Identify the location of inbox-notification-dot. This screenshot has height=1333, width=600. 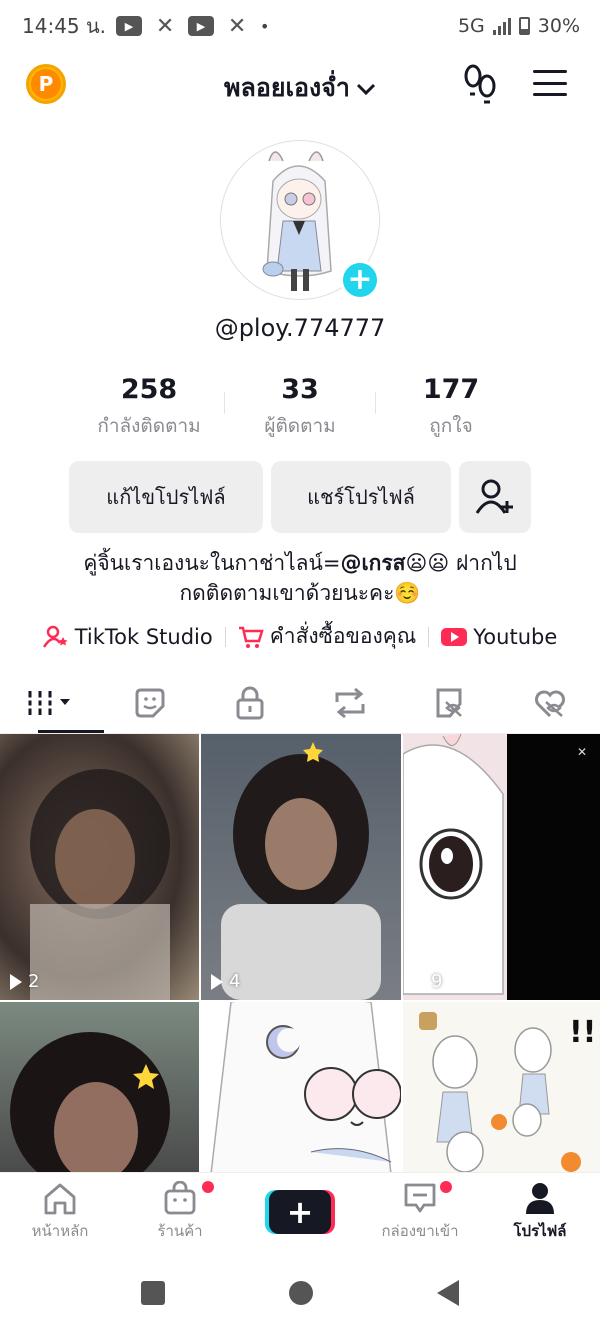
(446, 1187).